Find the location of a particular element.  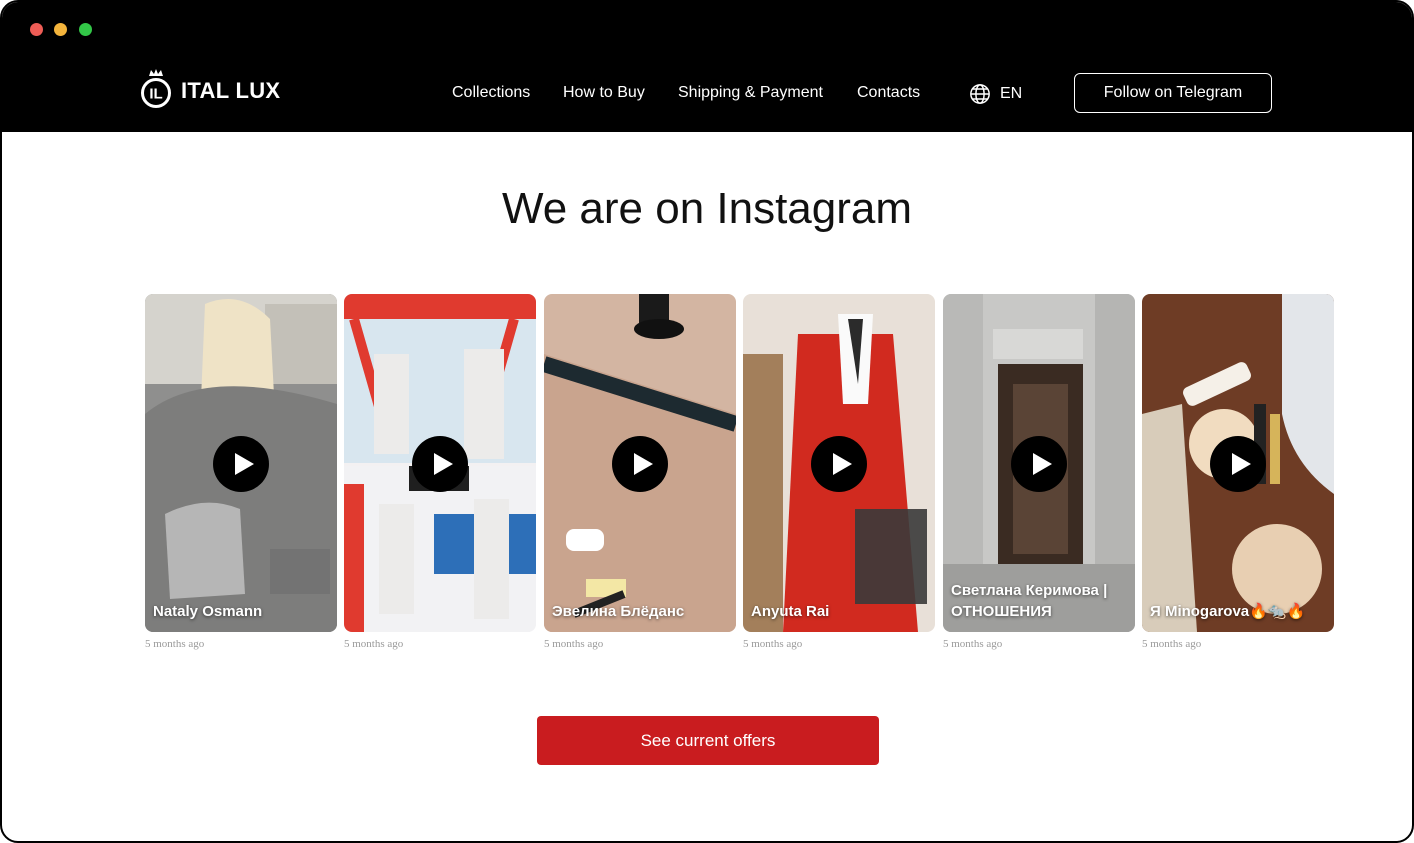

see-offers-button: See current offers is located at coordinates (708, 740).